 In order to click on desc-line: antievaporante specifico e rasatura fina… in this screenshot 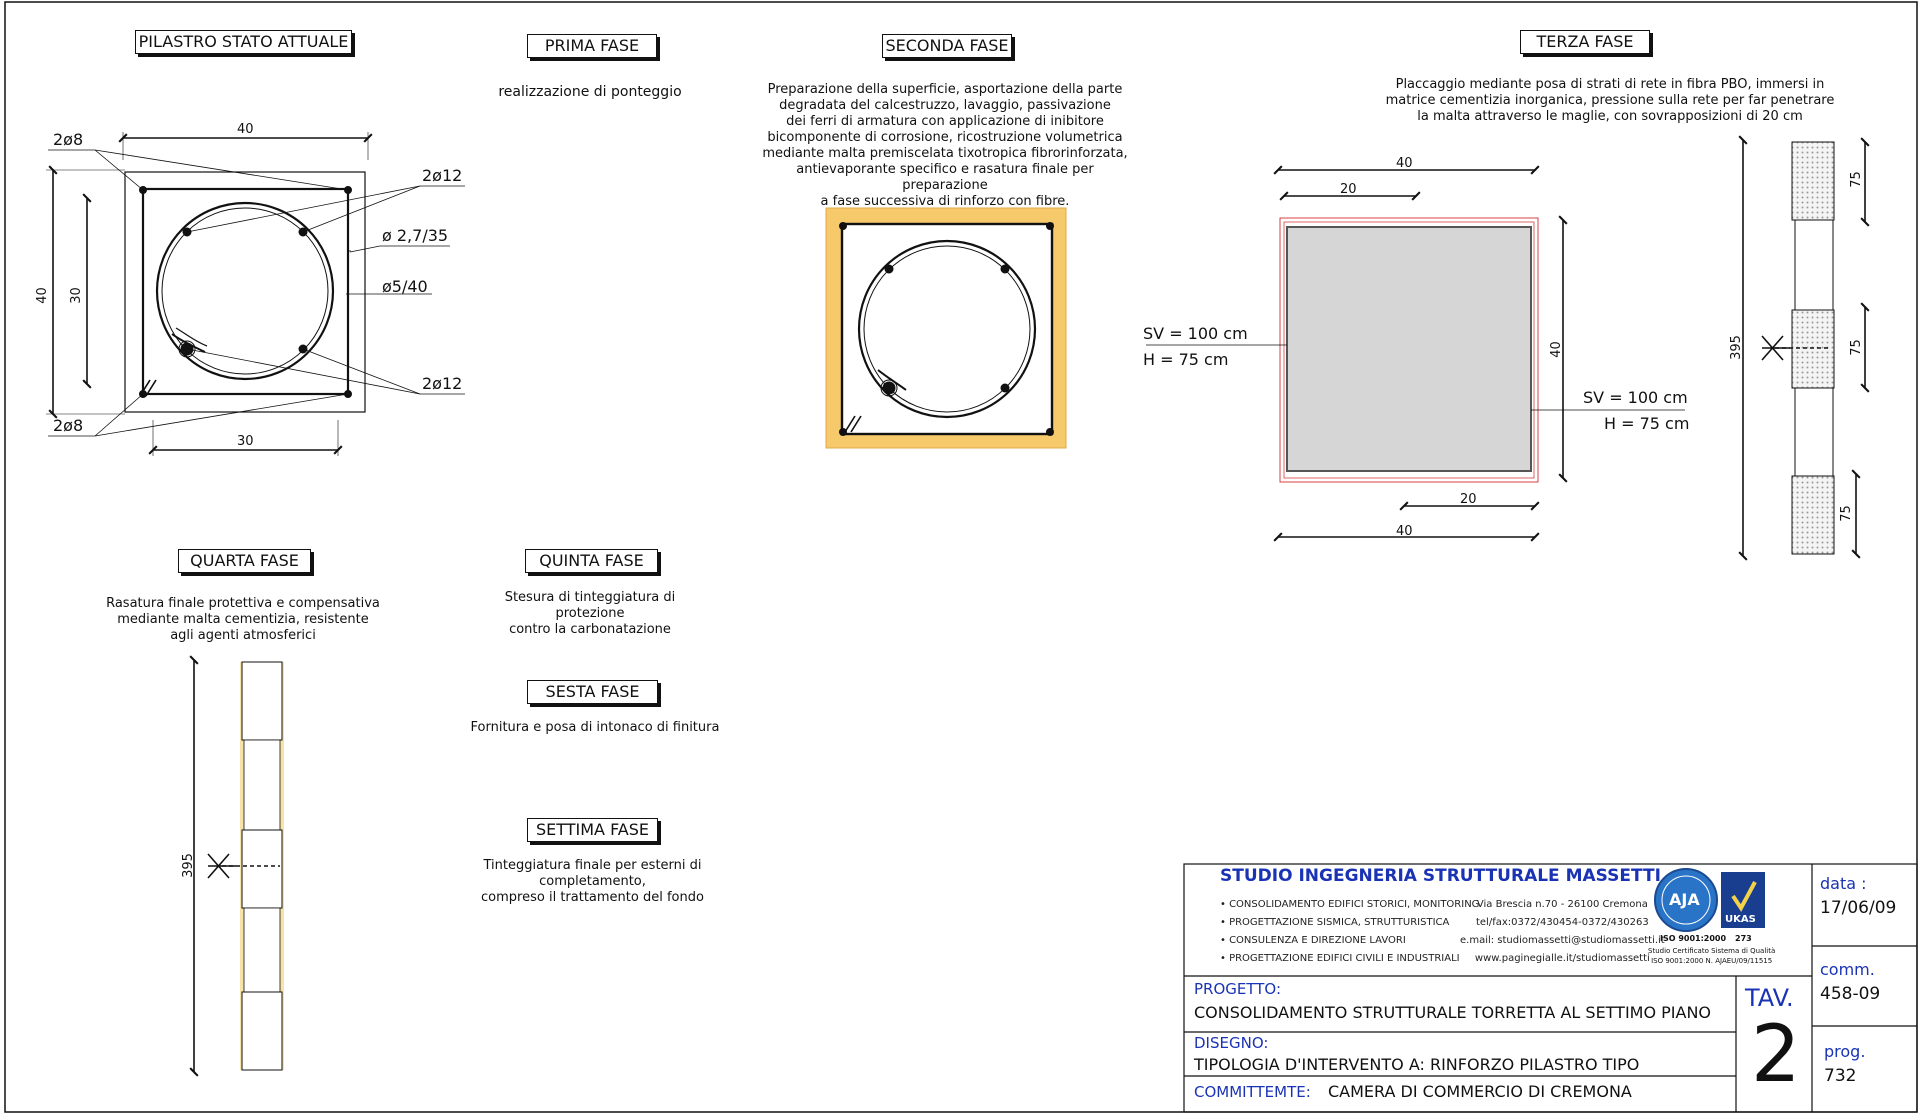, I will do `click(945, 177)`.